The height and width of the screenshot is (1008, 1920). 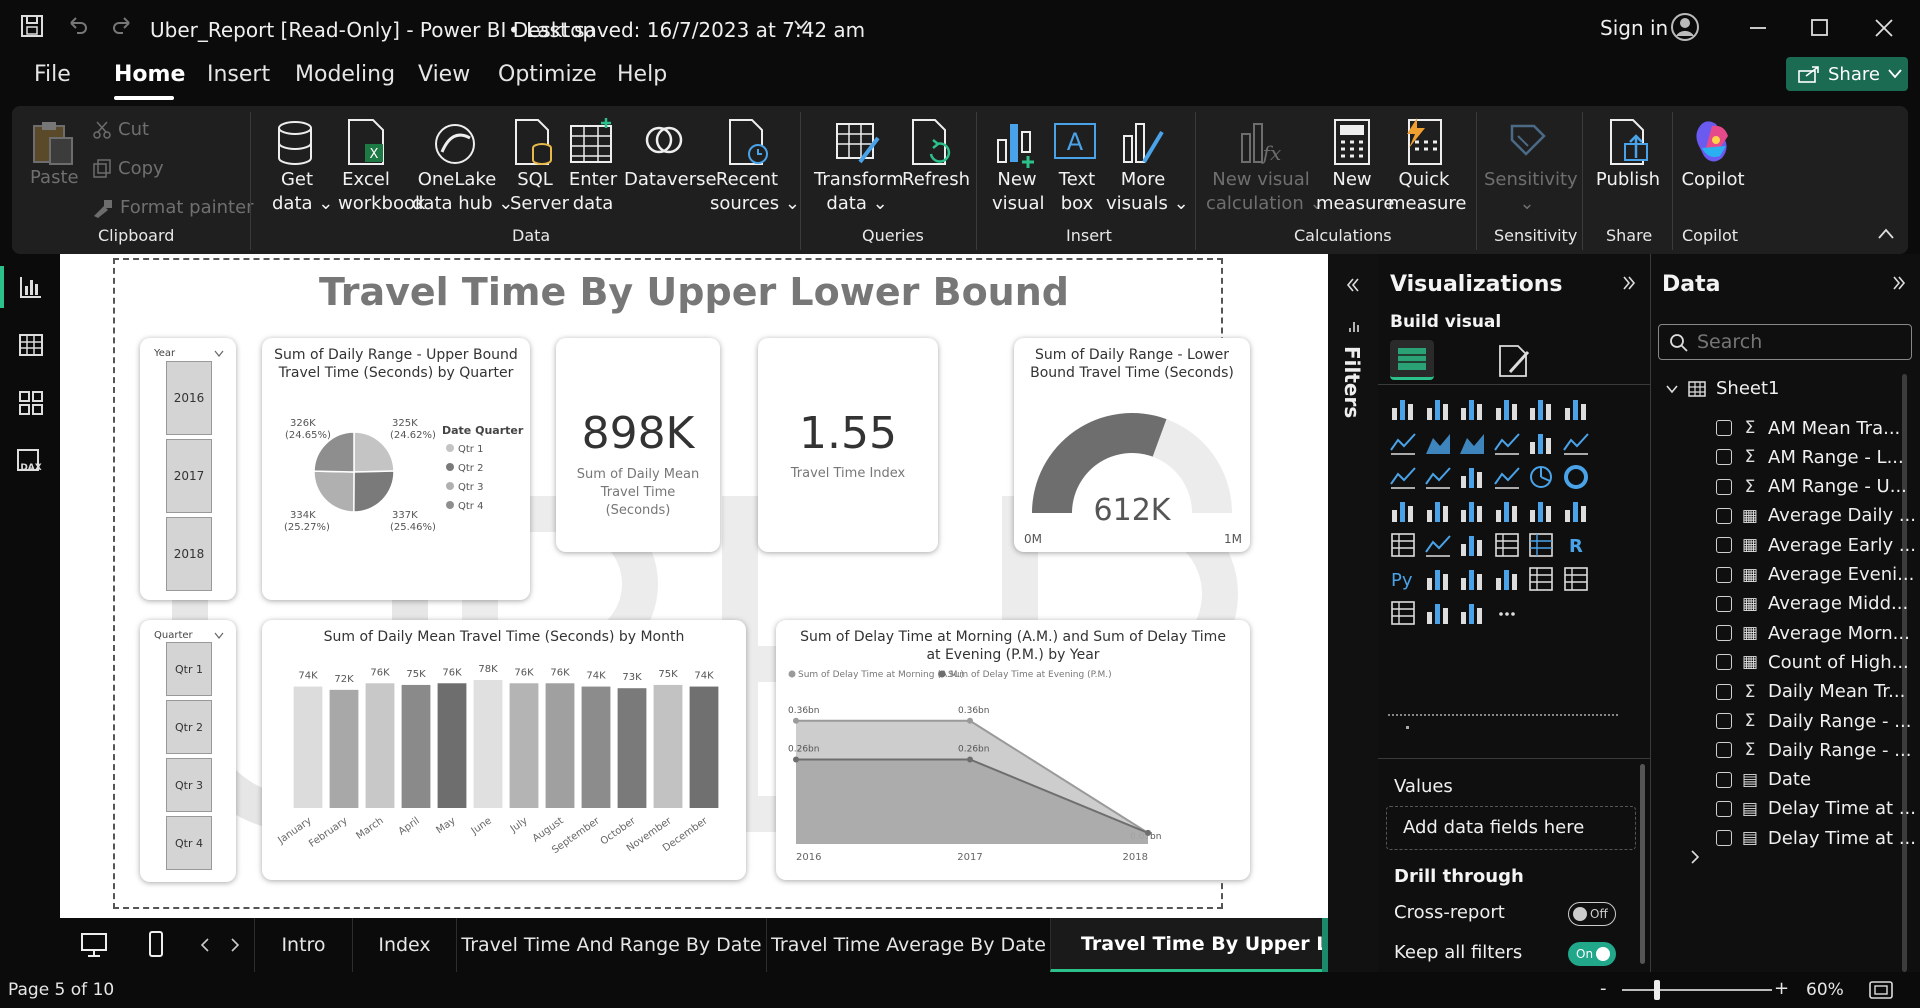 I want to click on power-automate-visual-icon, so click(x=1472, y=613).